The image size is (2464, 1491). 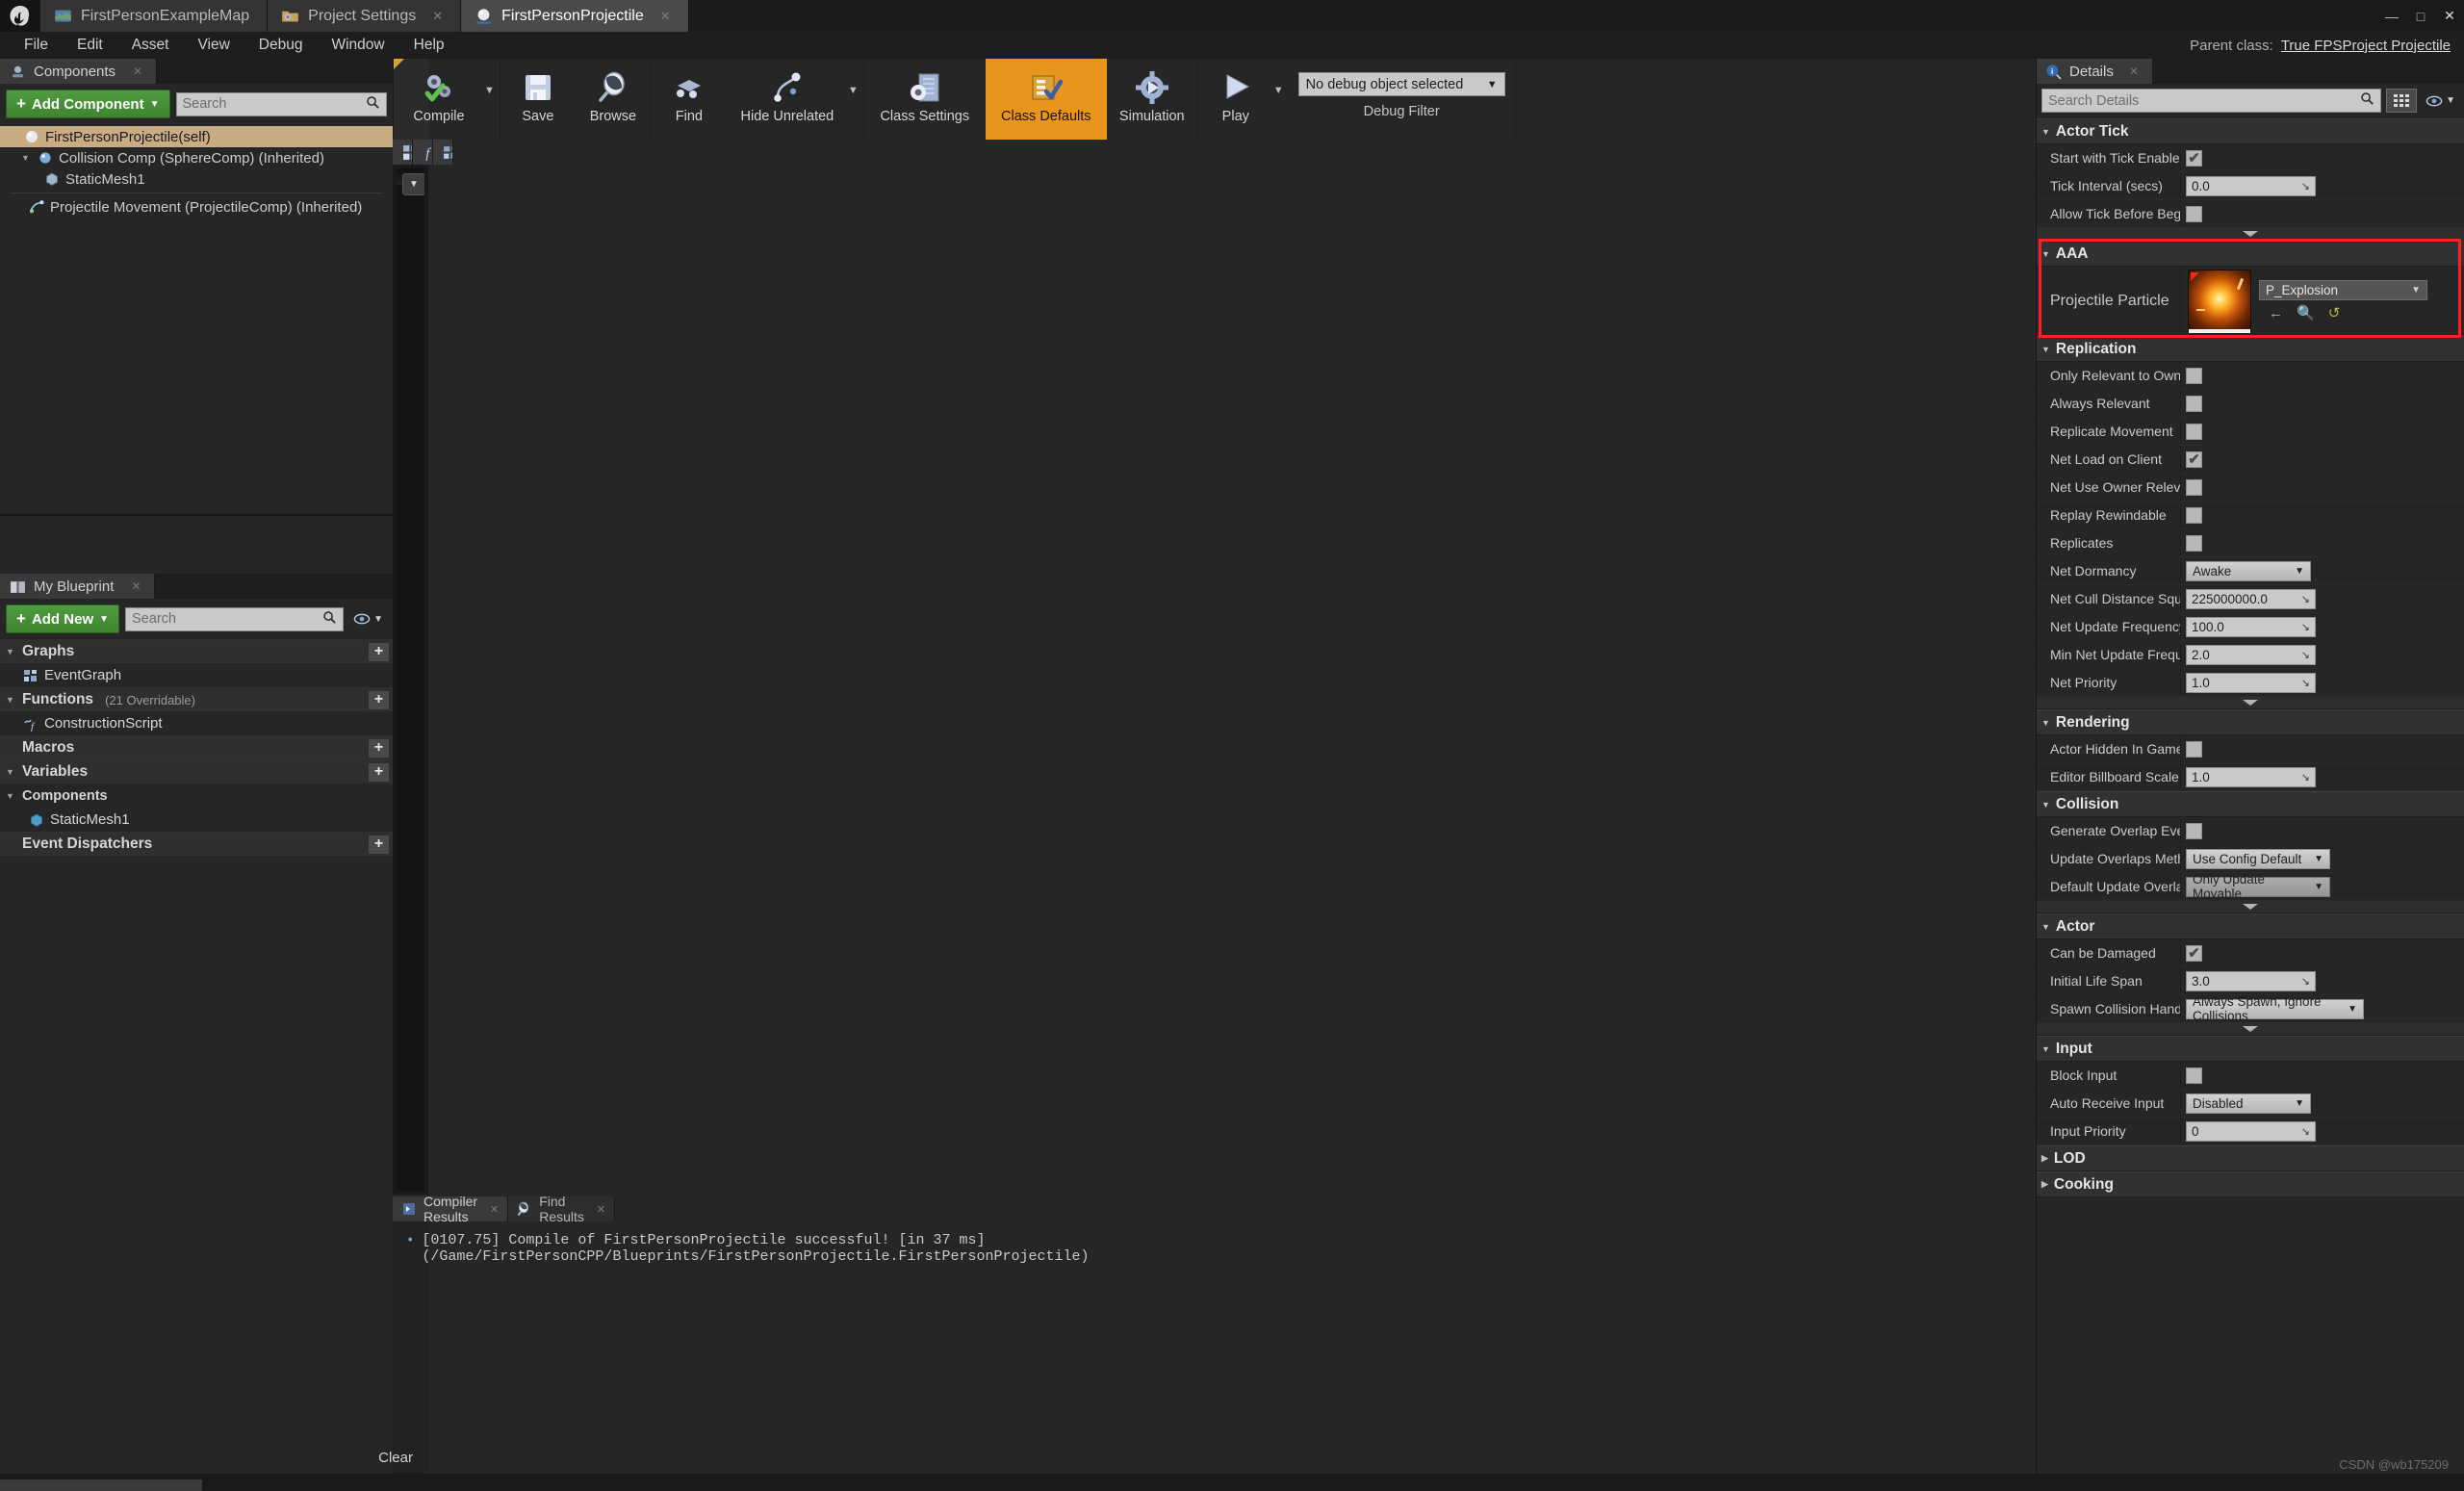 I want to click on checkbox-only-relevant-to-owner, so click(x=2194, y=375).